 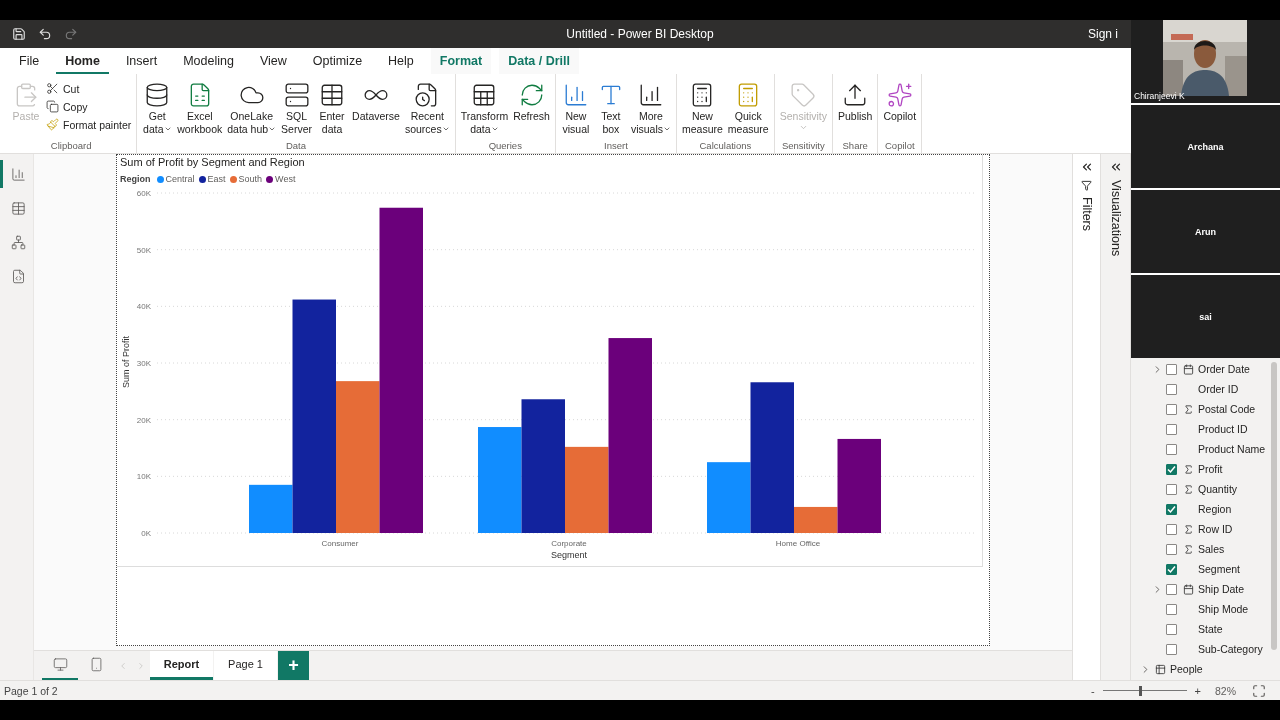 What do you see at coordinates (640, 34) in the screenshot?
I see `window-title: Untitled - Power BI Desktop` at bounding box center [640, 34].